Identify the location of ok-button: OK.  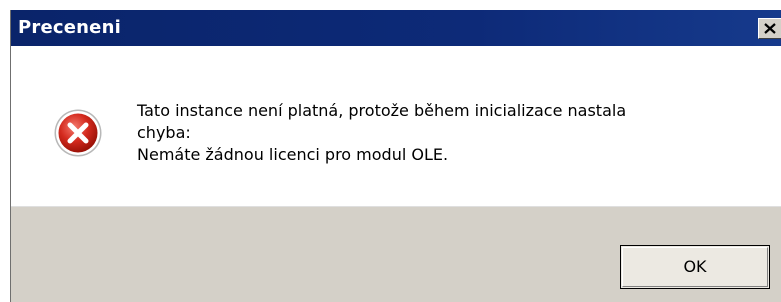
(695, 267).